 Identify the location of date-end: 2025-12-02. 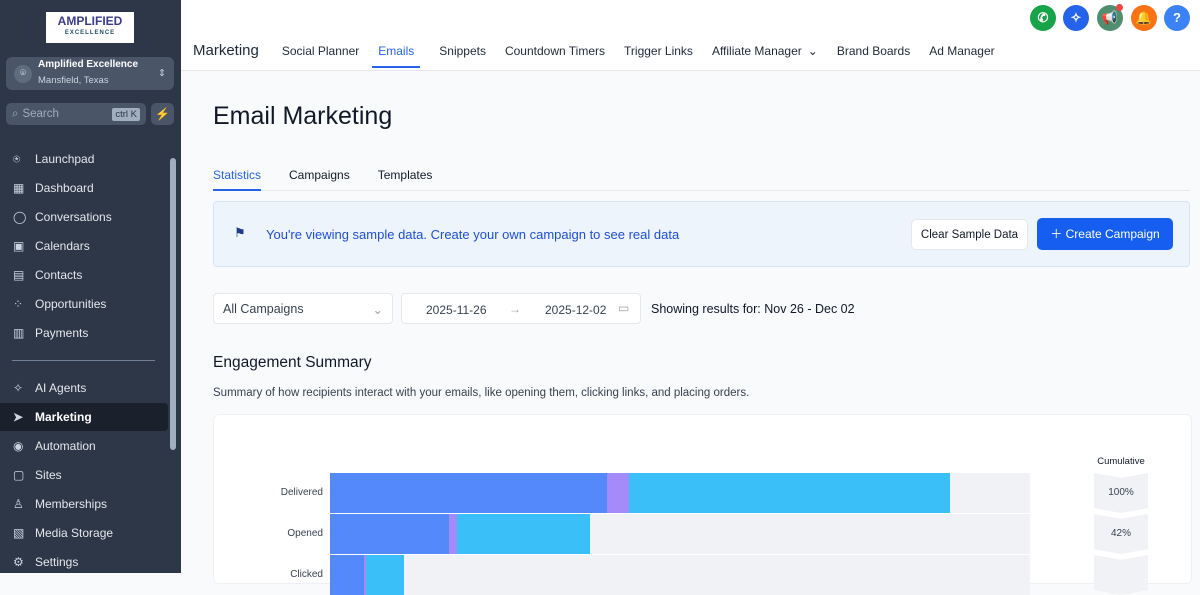
(576, 310).